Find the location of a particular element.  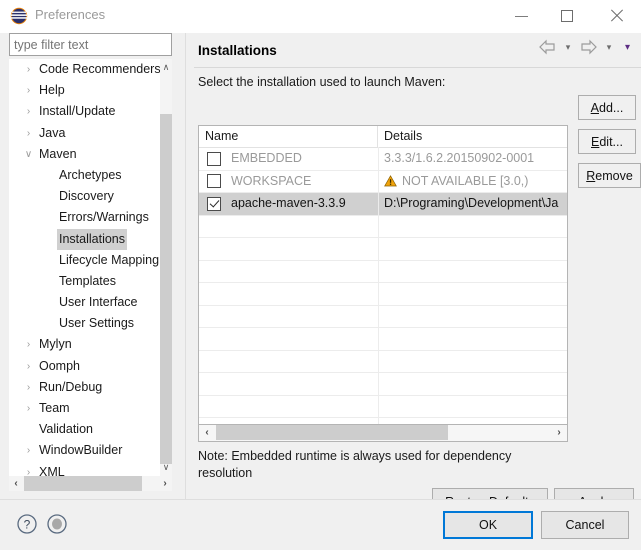

sidebar-item-user-settings: User Settings is located at coordinates (83, 323).